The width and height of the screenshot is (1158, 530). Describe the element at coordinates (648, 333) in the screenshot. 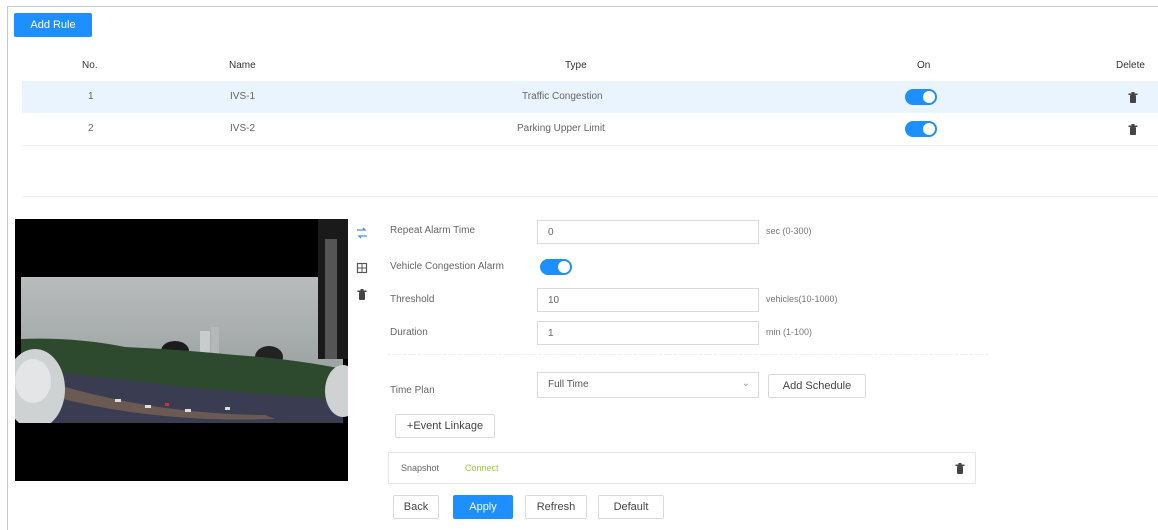

I see `duration-input` at that location.